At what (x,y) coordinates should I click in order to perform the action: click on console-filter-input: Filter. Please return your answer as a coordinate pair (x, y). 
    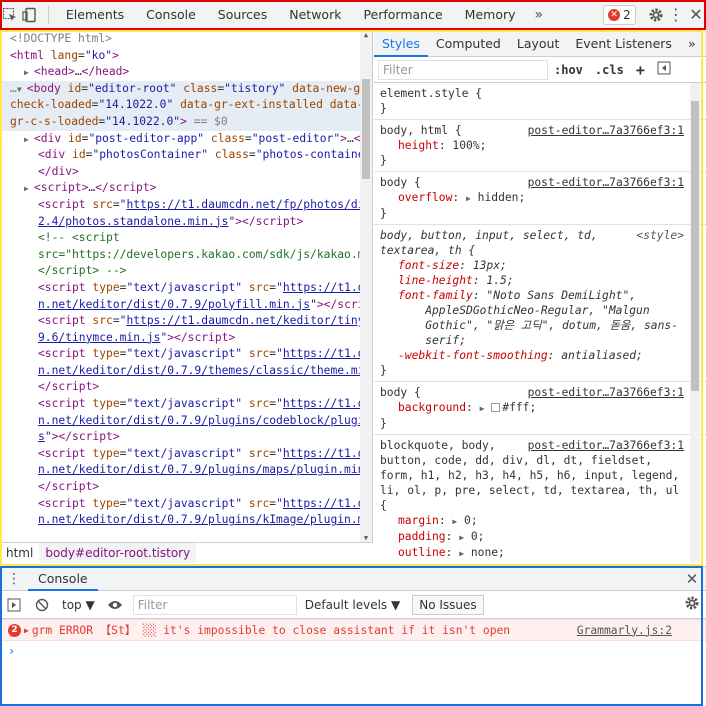
    Looking at the image, I should click on (214, 604).